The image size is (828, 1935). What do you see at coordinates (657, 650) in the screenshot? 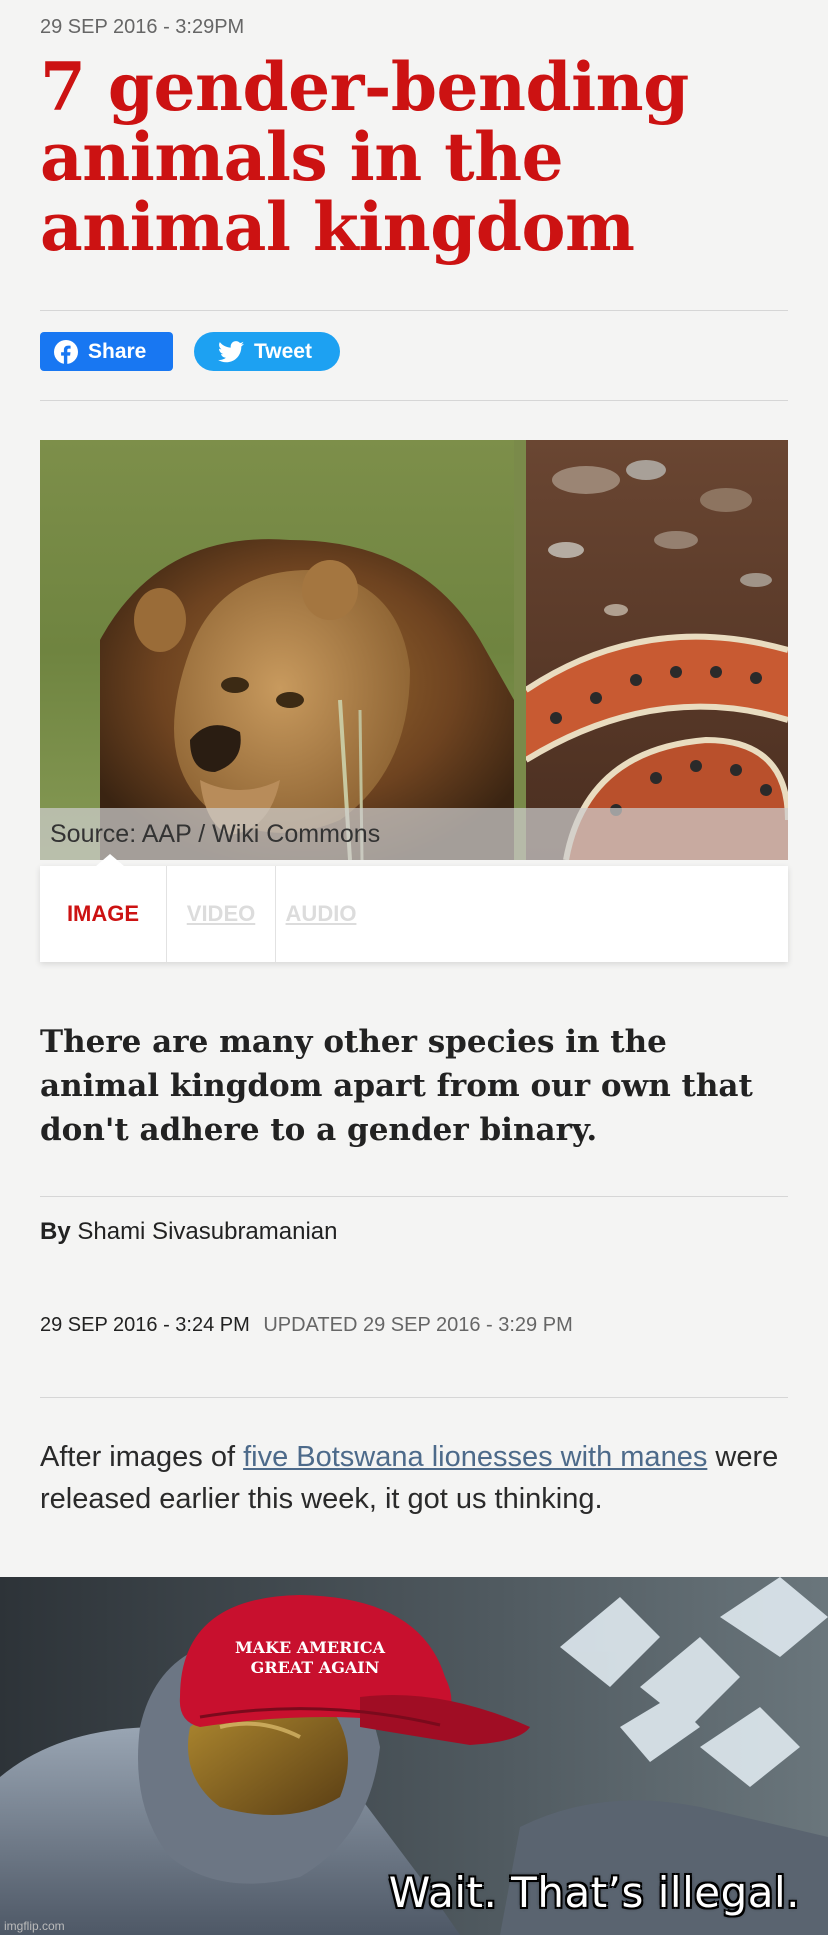
I see `snake-photo` at bounding box center [657, 650].